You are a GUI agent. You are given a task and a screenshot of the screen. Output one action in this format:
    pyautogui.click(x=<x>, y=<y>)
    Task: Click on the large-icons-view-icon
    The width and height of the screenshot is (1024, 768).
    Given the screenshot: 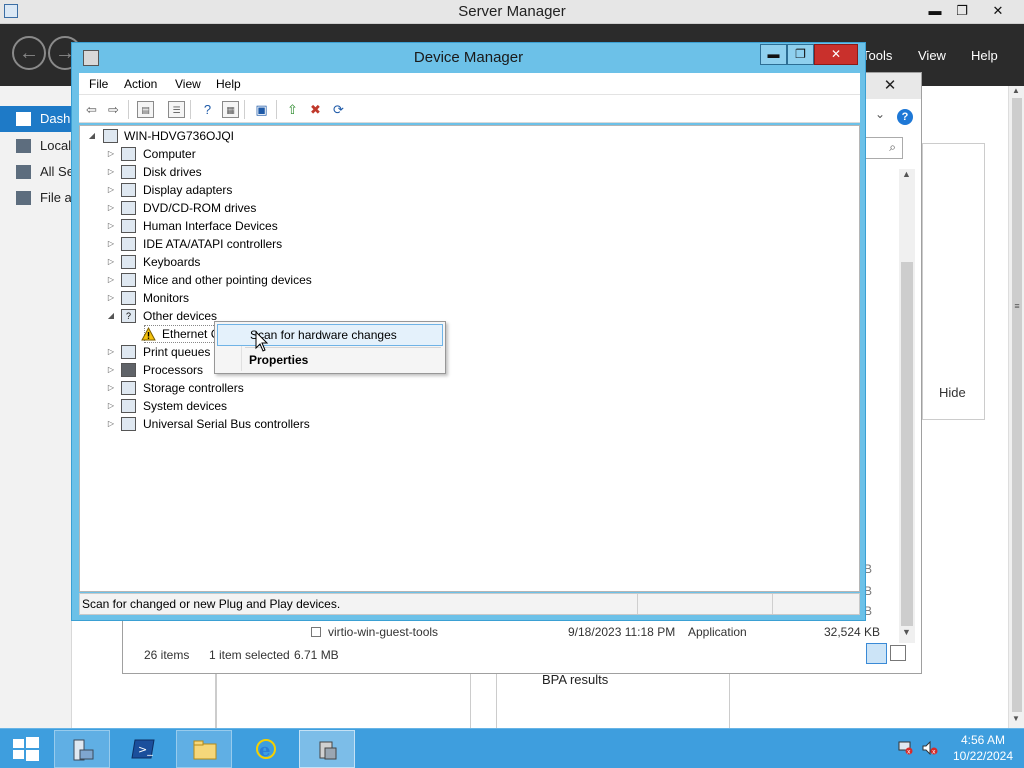 What is the action you would take?
    pyautogui.click(x=898, y=653)
    